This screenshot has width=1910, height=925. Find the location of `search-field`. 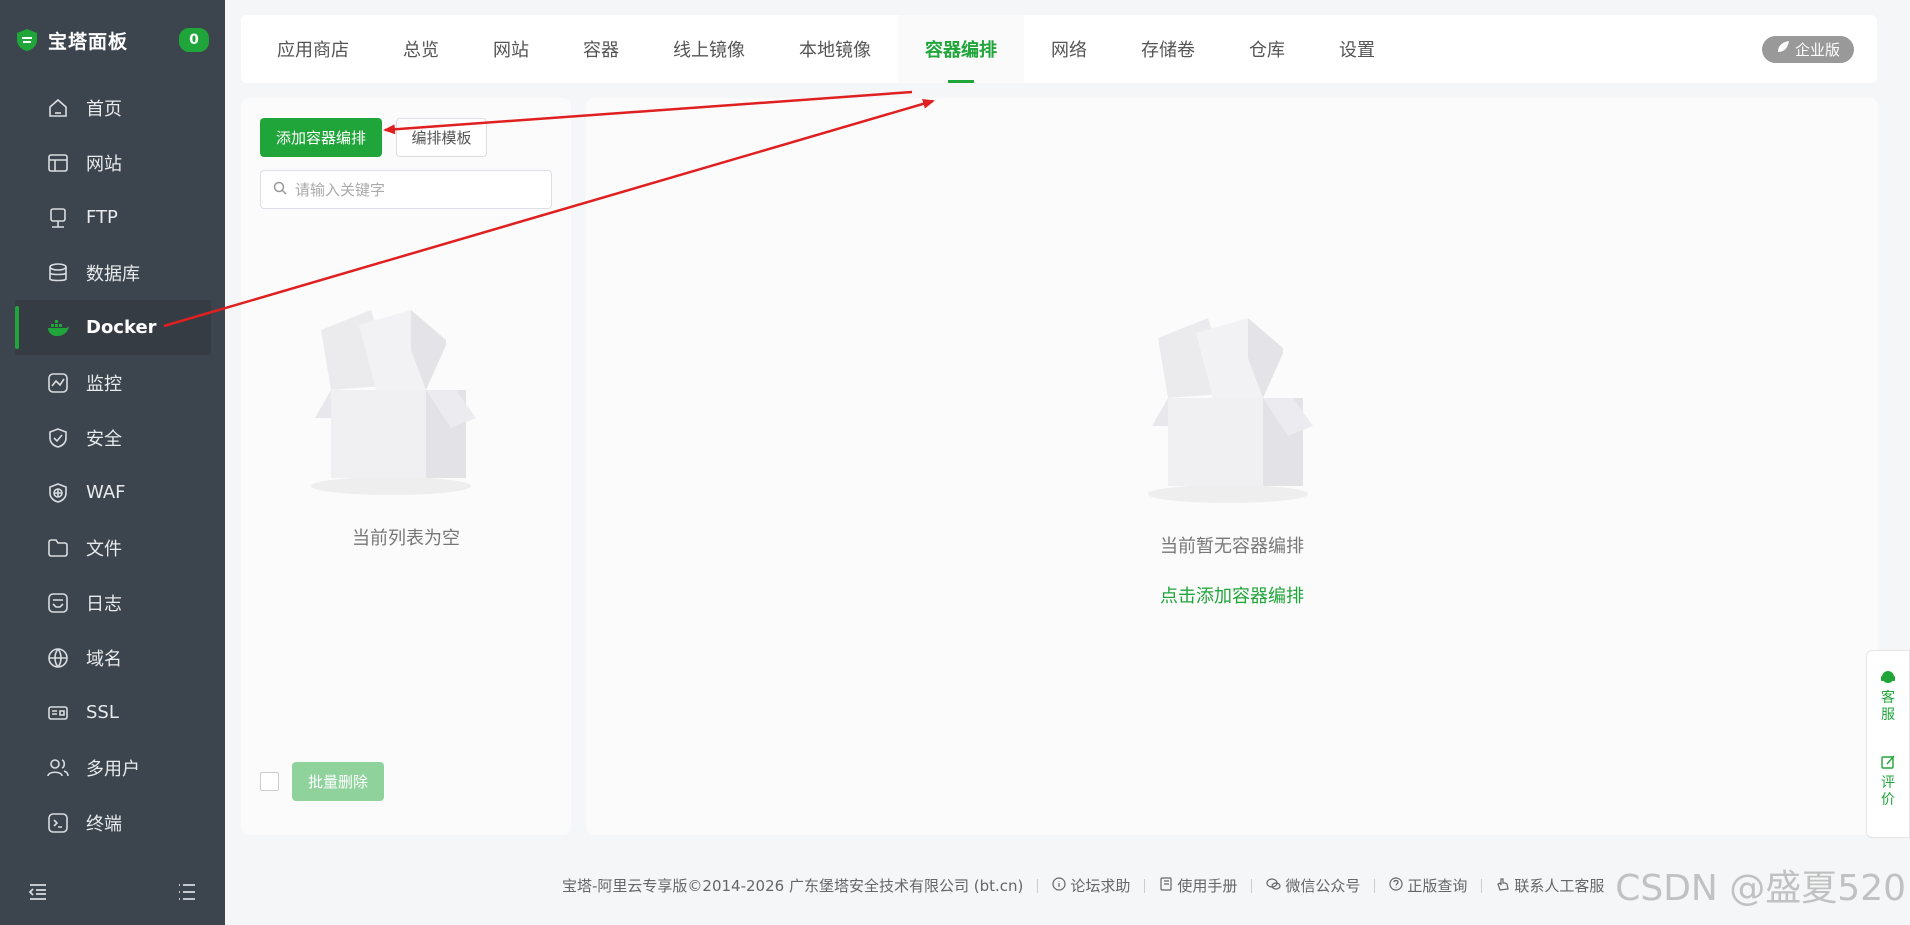

search-field is located at coordinates (406, 189).